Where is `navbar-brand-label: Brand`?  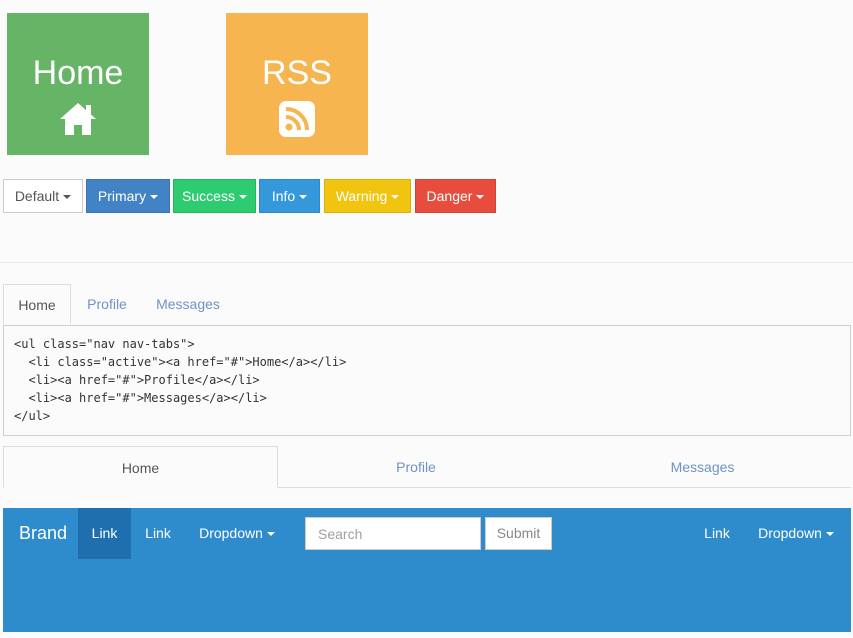
navbar-brand-label: Brand is located at coordinates (43, 533).